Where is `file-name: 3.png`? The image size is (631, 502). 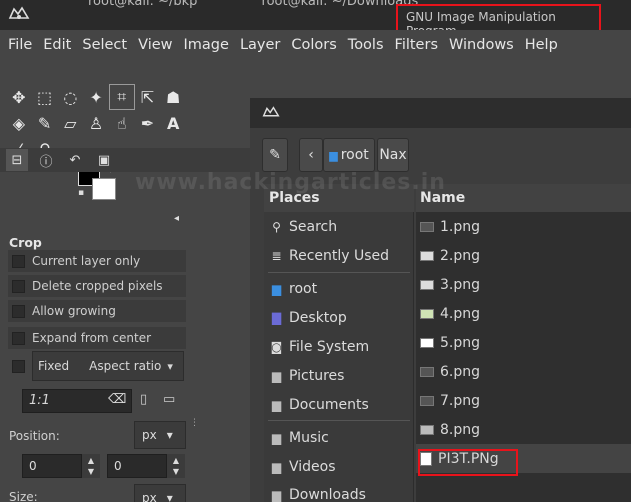
file-name: 3.png is located at coordinates (460, 284).